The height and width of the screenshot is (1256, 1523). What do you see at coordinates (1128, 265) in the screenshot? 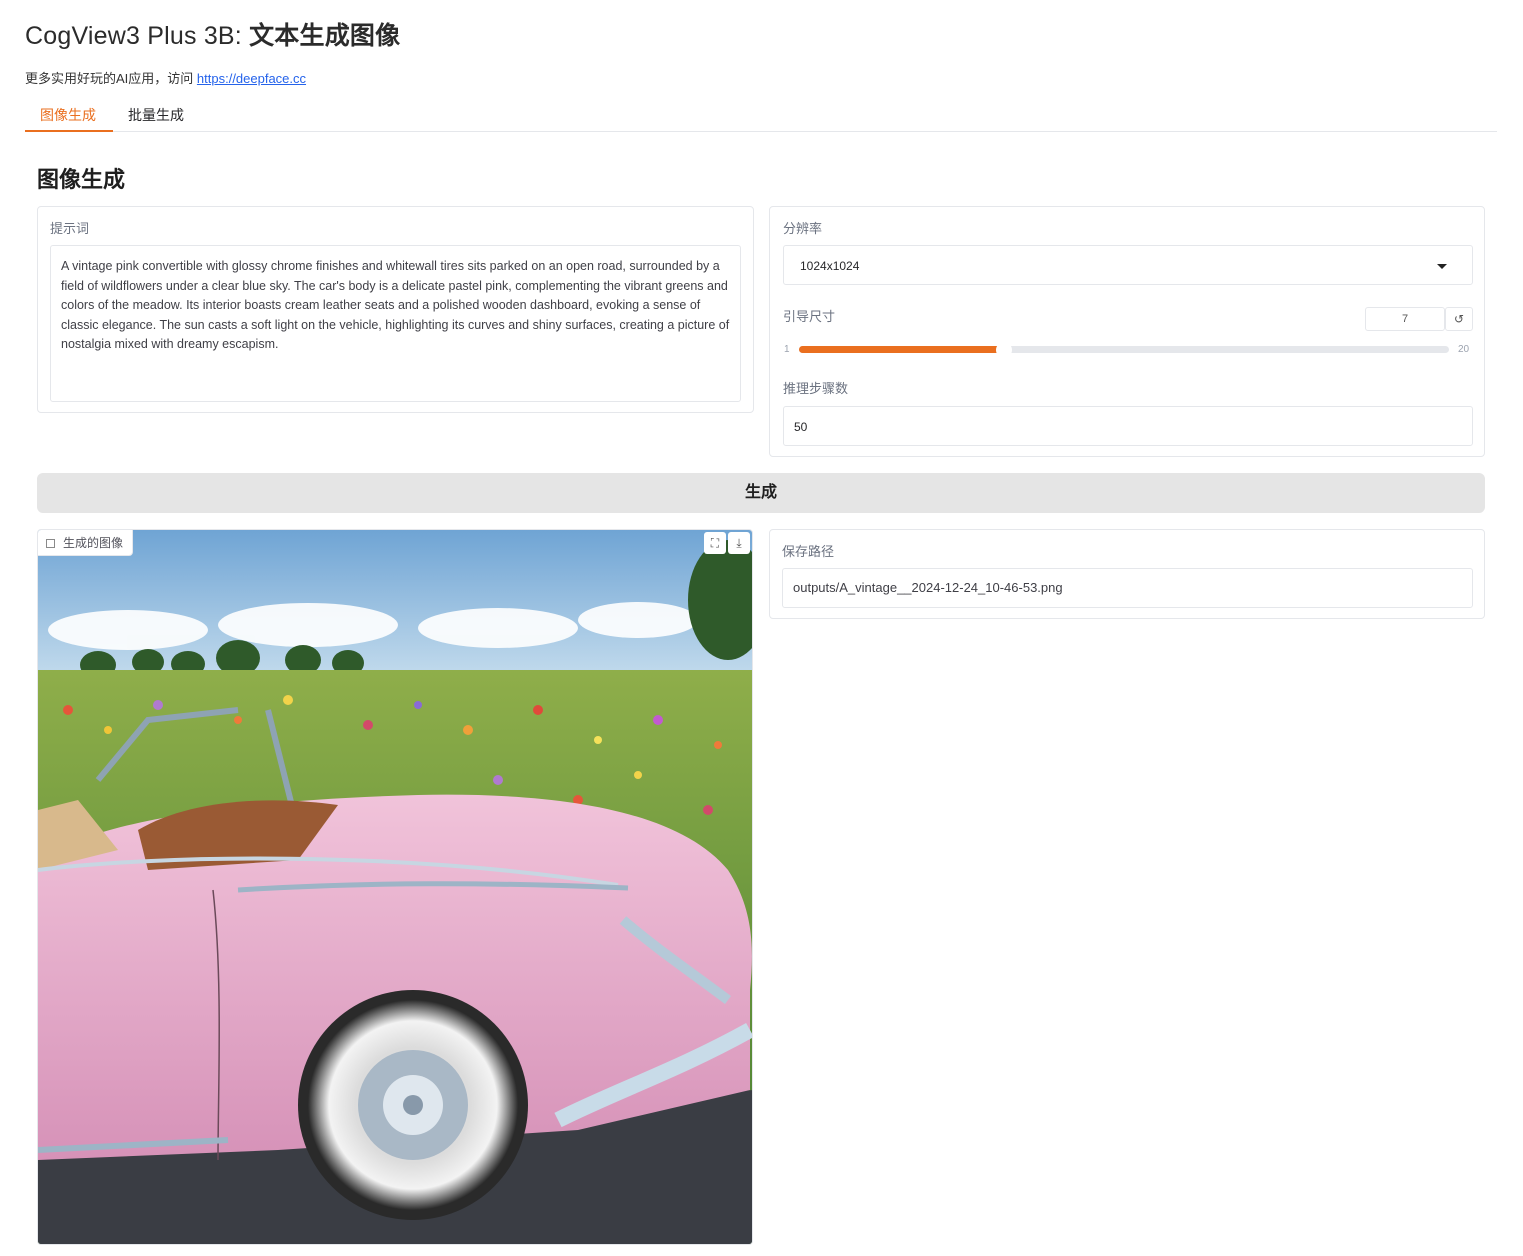
I see `resolution-dropdown: 1024x1024` at bounding box center [1128, 265].